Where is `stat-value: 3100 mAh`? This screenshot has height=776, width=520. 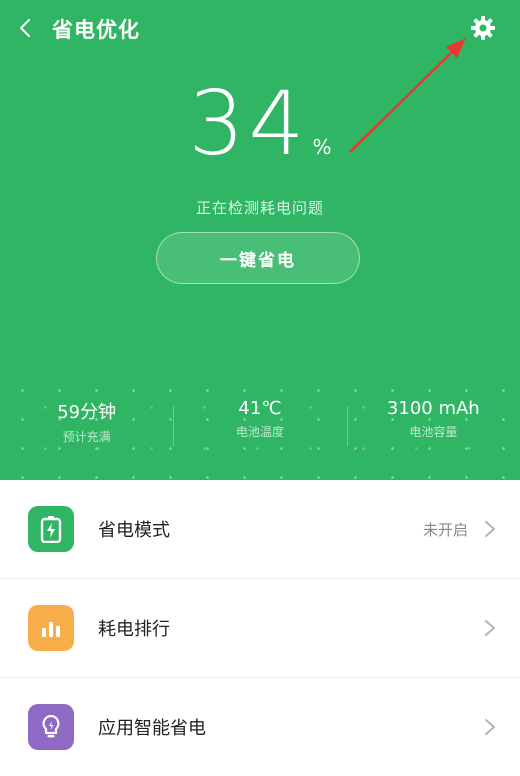
stat-value: 3100 mAh is located at coordinates (433, 408).